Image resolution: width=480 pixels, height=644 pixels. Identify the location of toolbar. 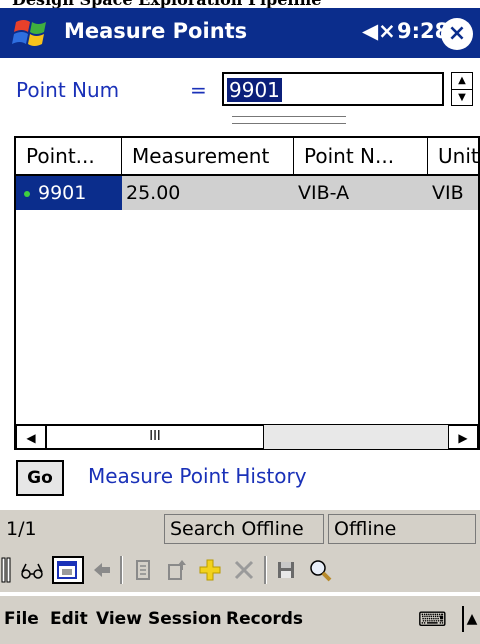
(240, 570).